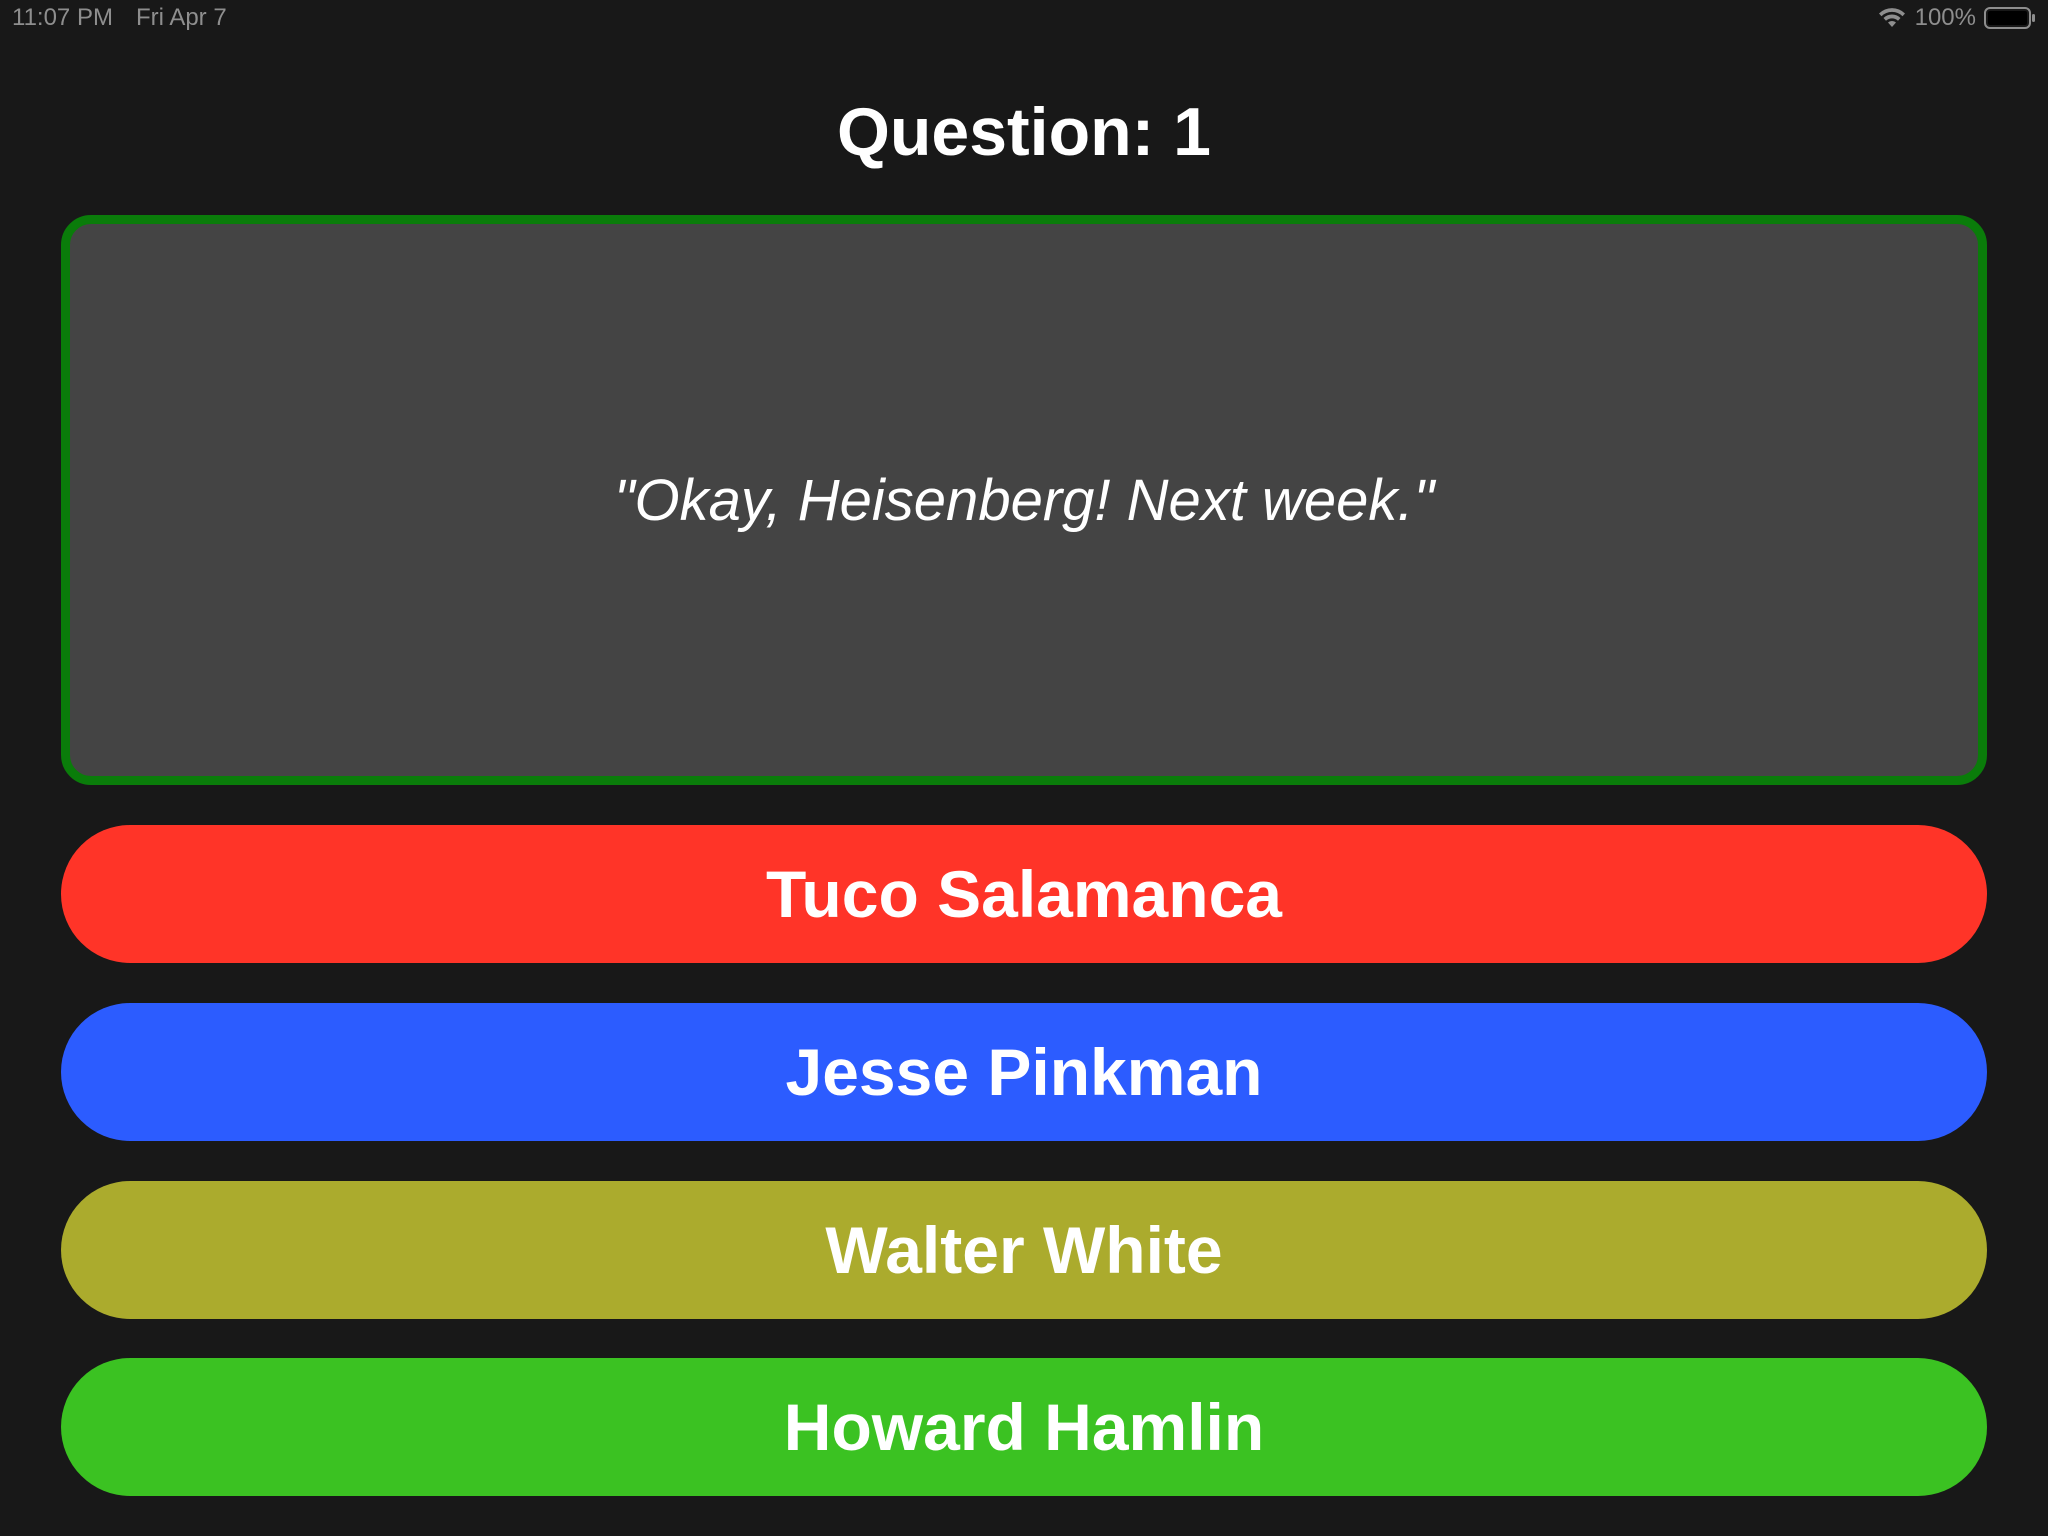 The width and height of the screenshot is (2048, 1536). Describe the element at coordinates (1024, 132) in the screenshot. I see `question-title: Question: 1` at that location.